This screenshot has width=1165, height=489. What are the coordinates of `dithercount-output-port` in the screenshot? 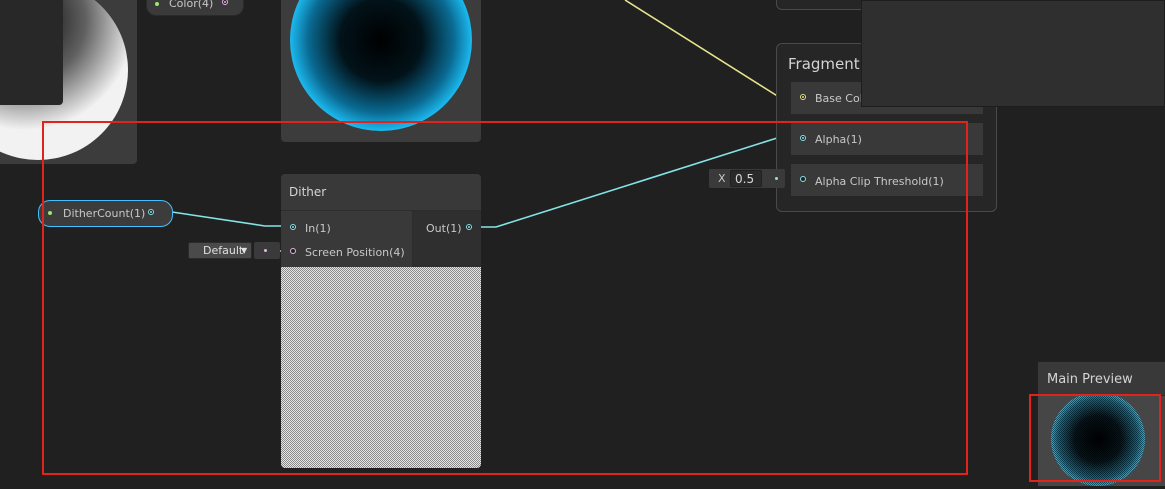 It's located at (151, 212).